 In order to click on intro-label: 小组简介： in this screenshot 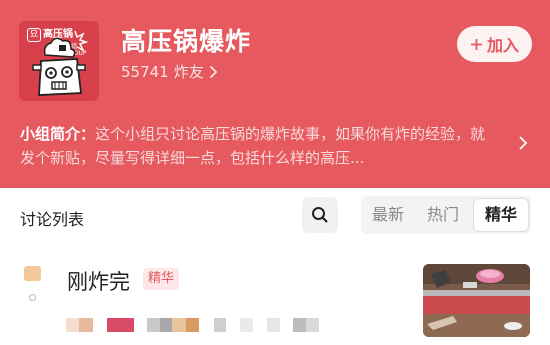, I will do `click(58, 134)`.